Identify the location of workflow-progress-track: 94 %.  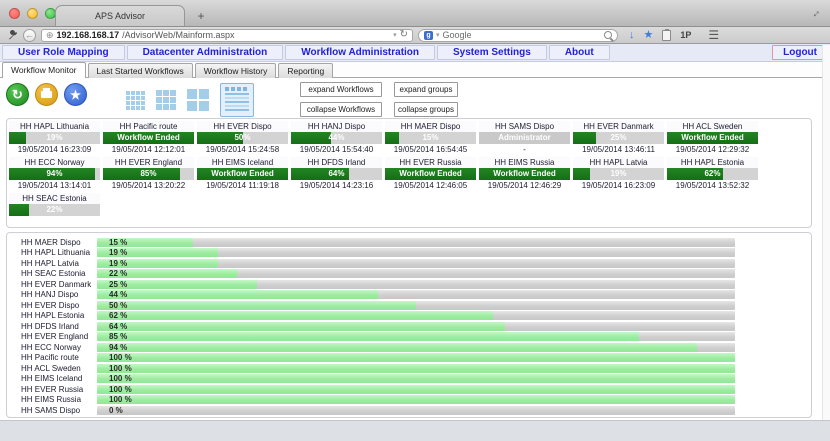
(416, 347).